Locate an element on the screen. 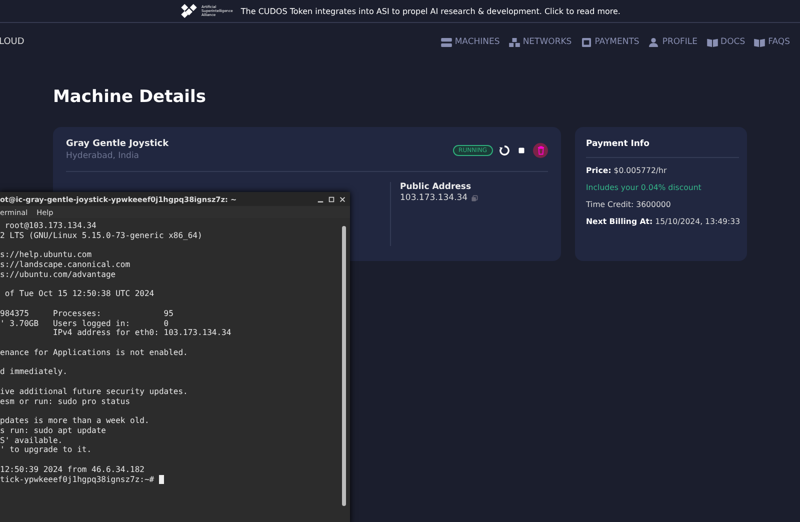 This screenshot has width=800, height=522. terminal-output-line: 2 LTS (GNU/Linux 5.15.0-73-generic x86_64) is located at coordinates (101, 235).